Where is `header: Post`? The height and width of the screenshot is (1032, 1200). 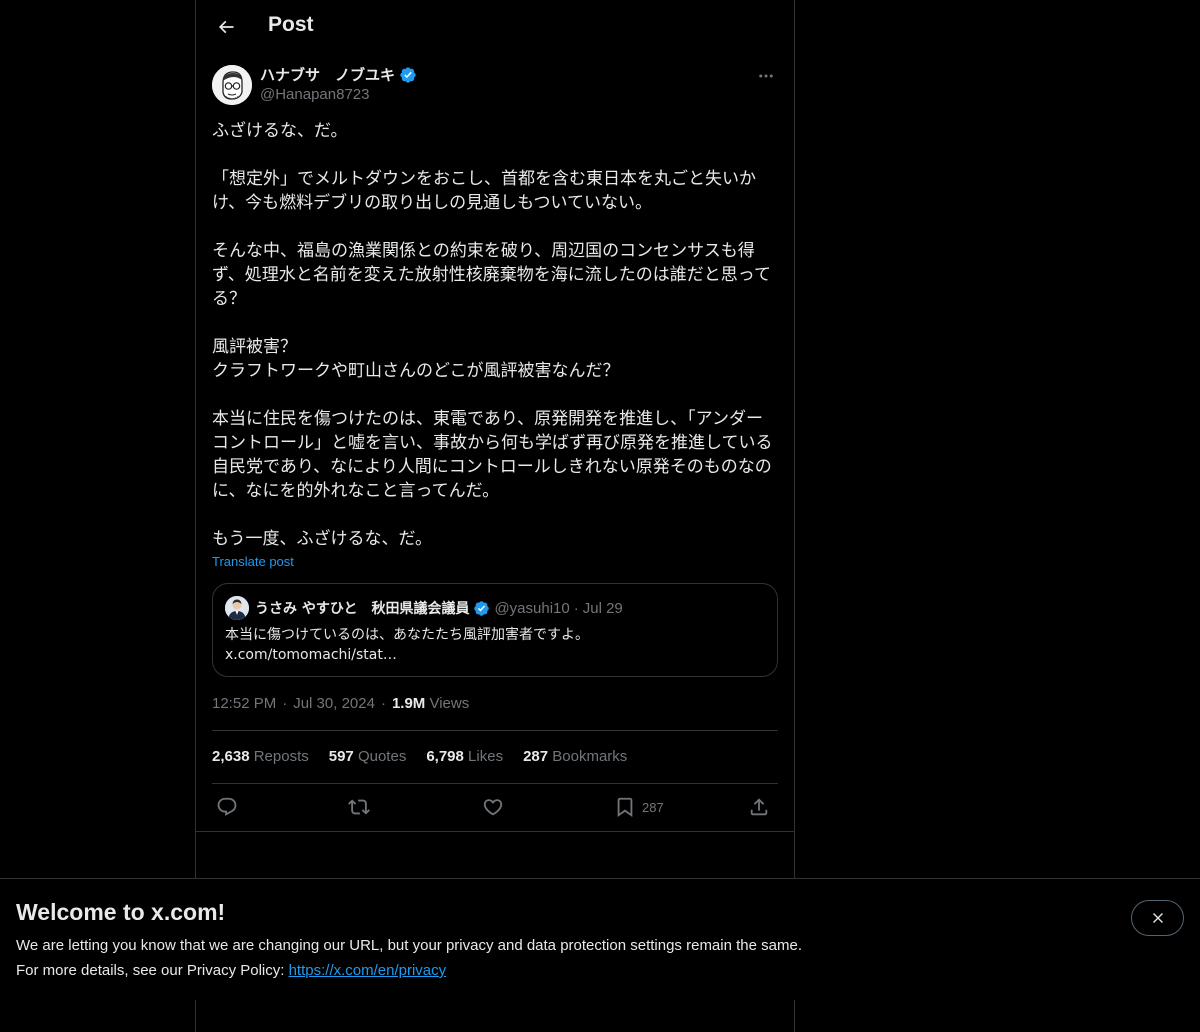
header: Post is located at coordinates (495, 27).